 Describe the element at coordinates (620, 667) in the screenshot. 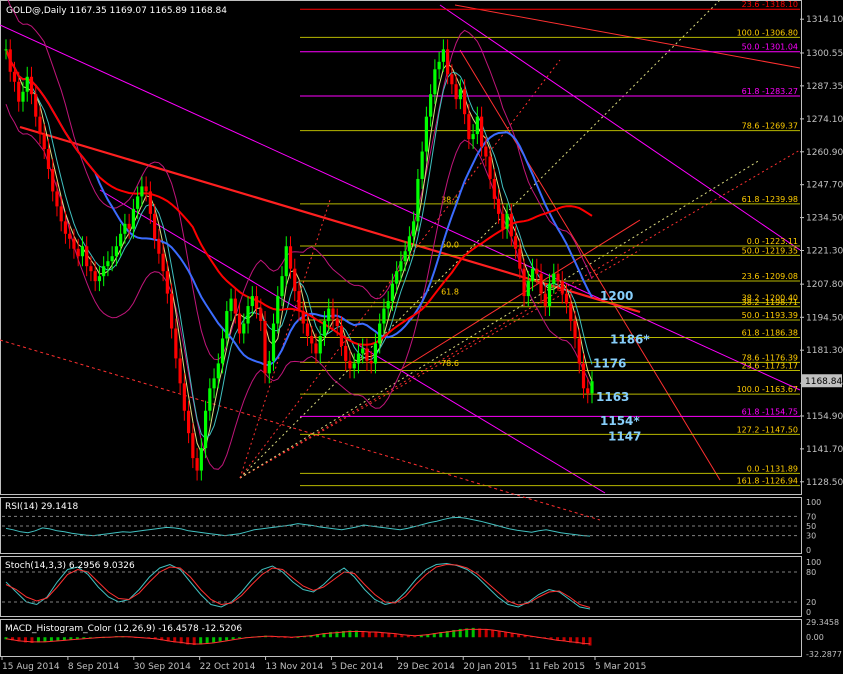

I see `time-tick-label: 5 Mar 2015` at that location.